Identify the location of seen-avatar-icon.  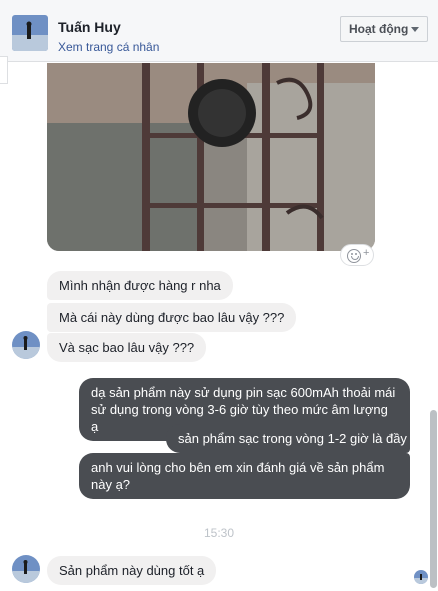
(421, 577).